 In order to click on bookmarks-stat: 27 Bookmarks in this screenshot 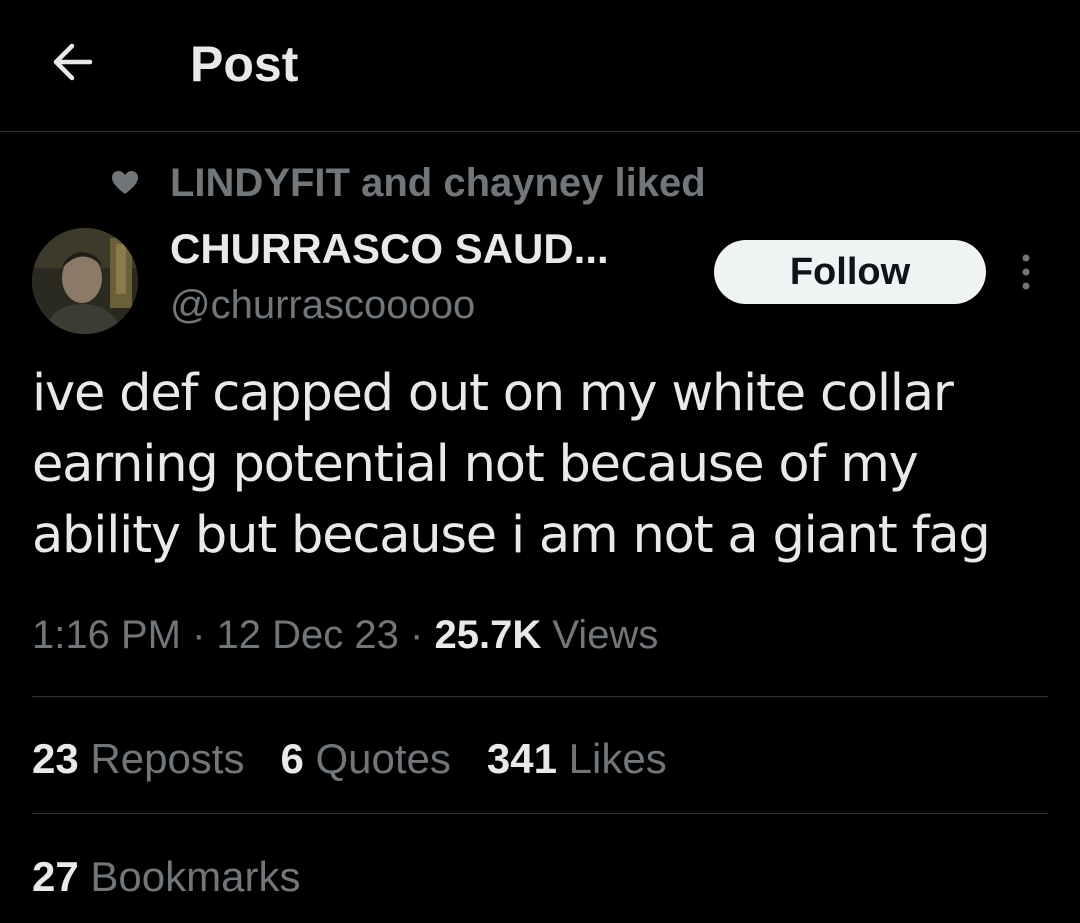, I will do `click(166, 877)`.